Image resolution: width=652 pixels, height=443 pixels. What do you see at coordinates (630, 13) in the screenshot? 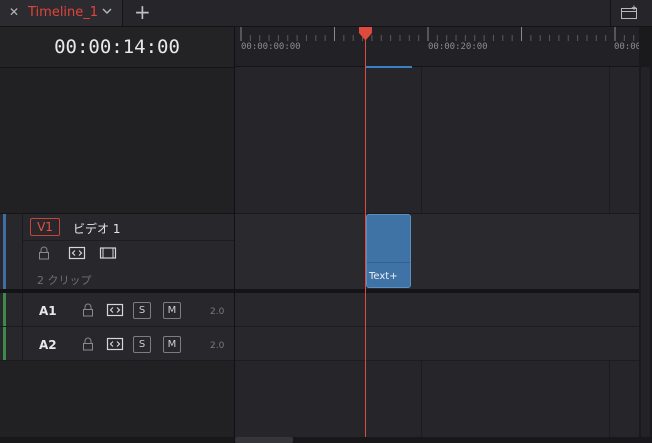
I see `timeline-view-icon` at bounding box center [630, 13].